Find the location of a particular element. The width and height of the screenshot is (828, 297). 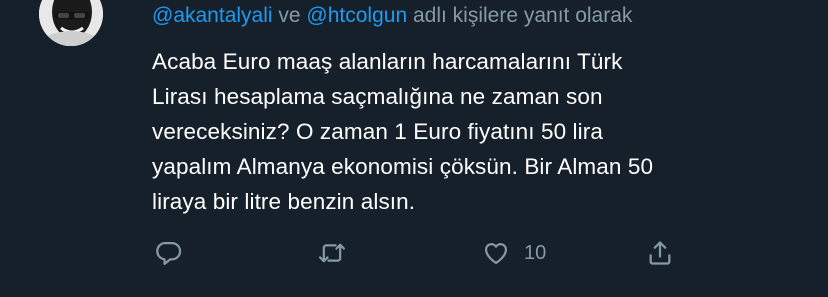

like-count: 10 is located at coordinates (535, 252).